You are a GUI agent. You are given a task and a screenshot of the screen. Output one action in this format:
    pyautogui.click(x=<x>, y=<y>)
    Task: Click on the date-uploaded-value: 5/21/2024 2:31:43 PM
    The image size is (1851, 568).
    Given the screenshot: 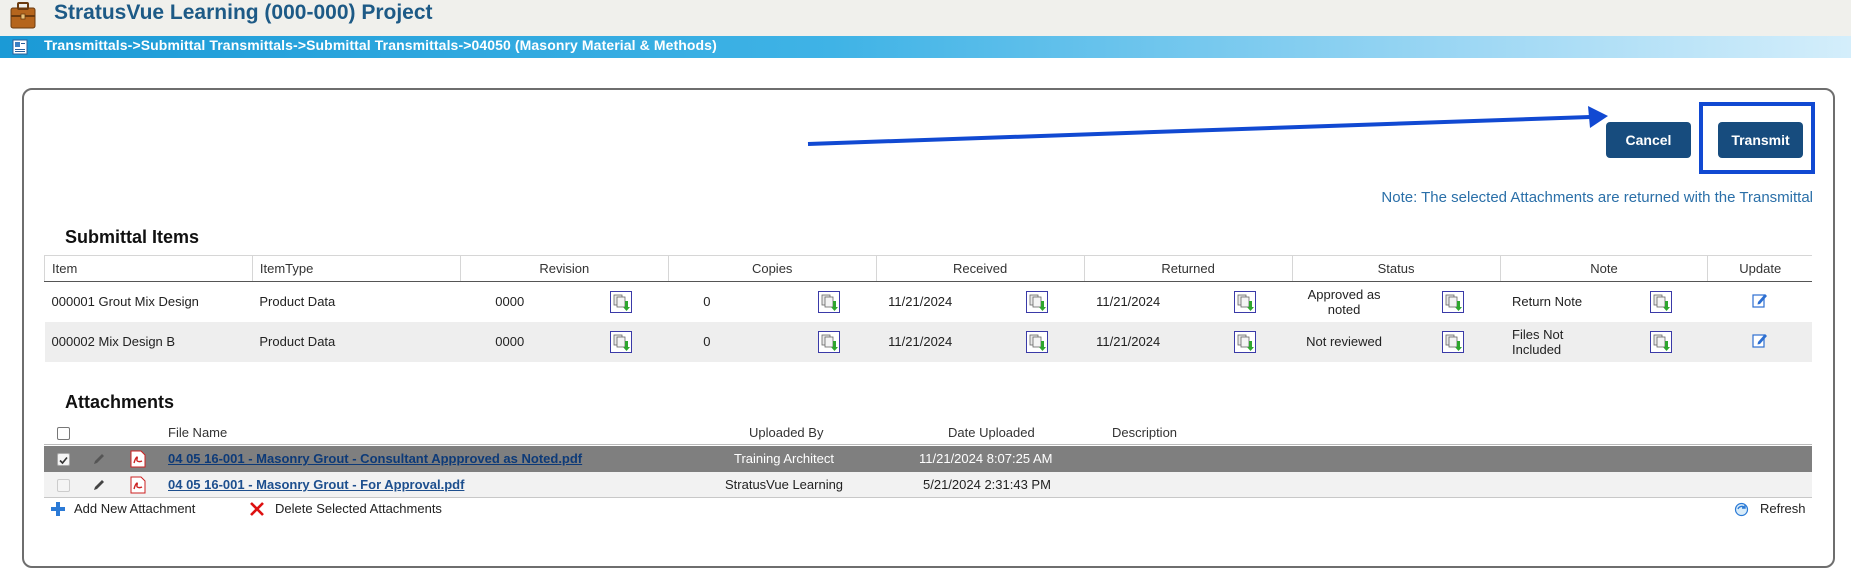 What is the action you would take?
    pyautogui.click(x=987, y=484)
    